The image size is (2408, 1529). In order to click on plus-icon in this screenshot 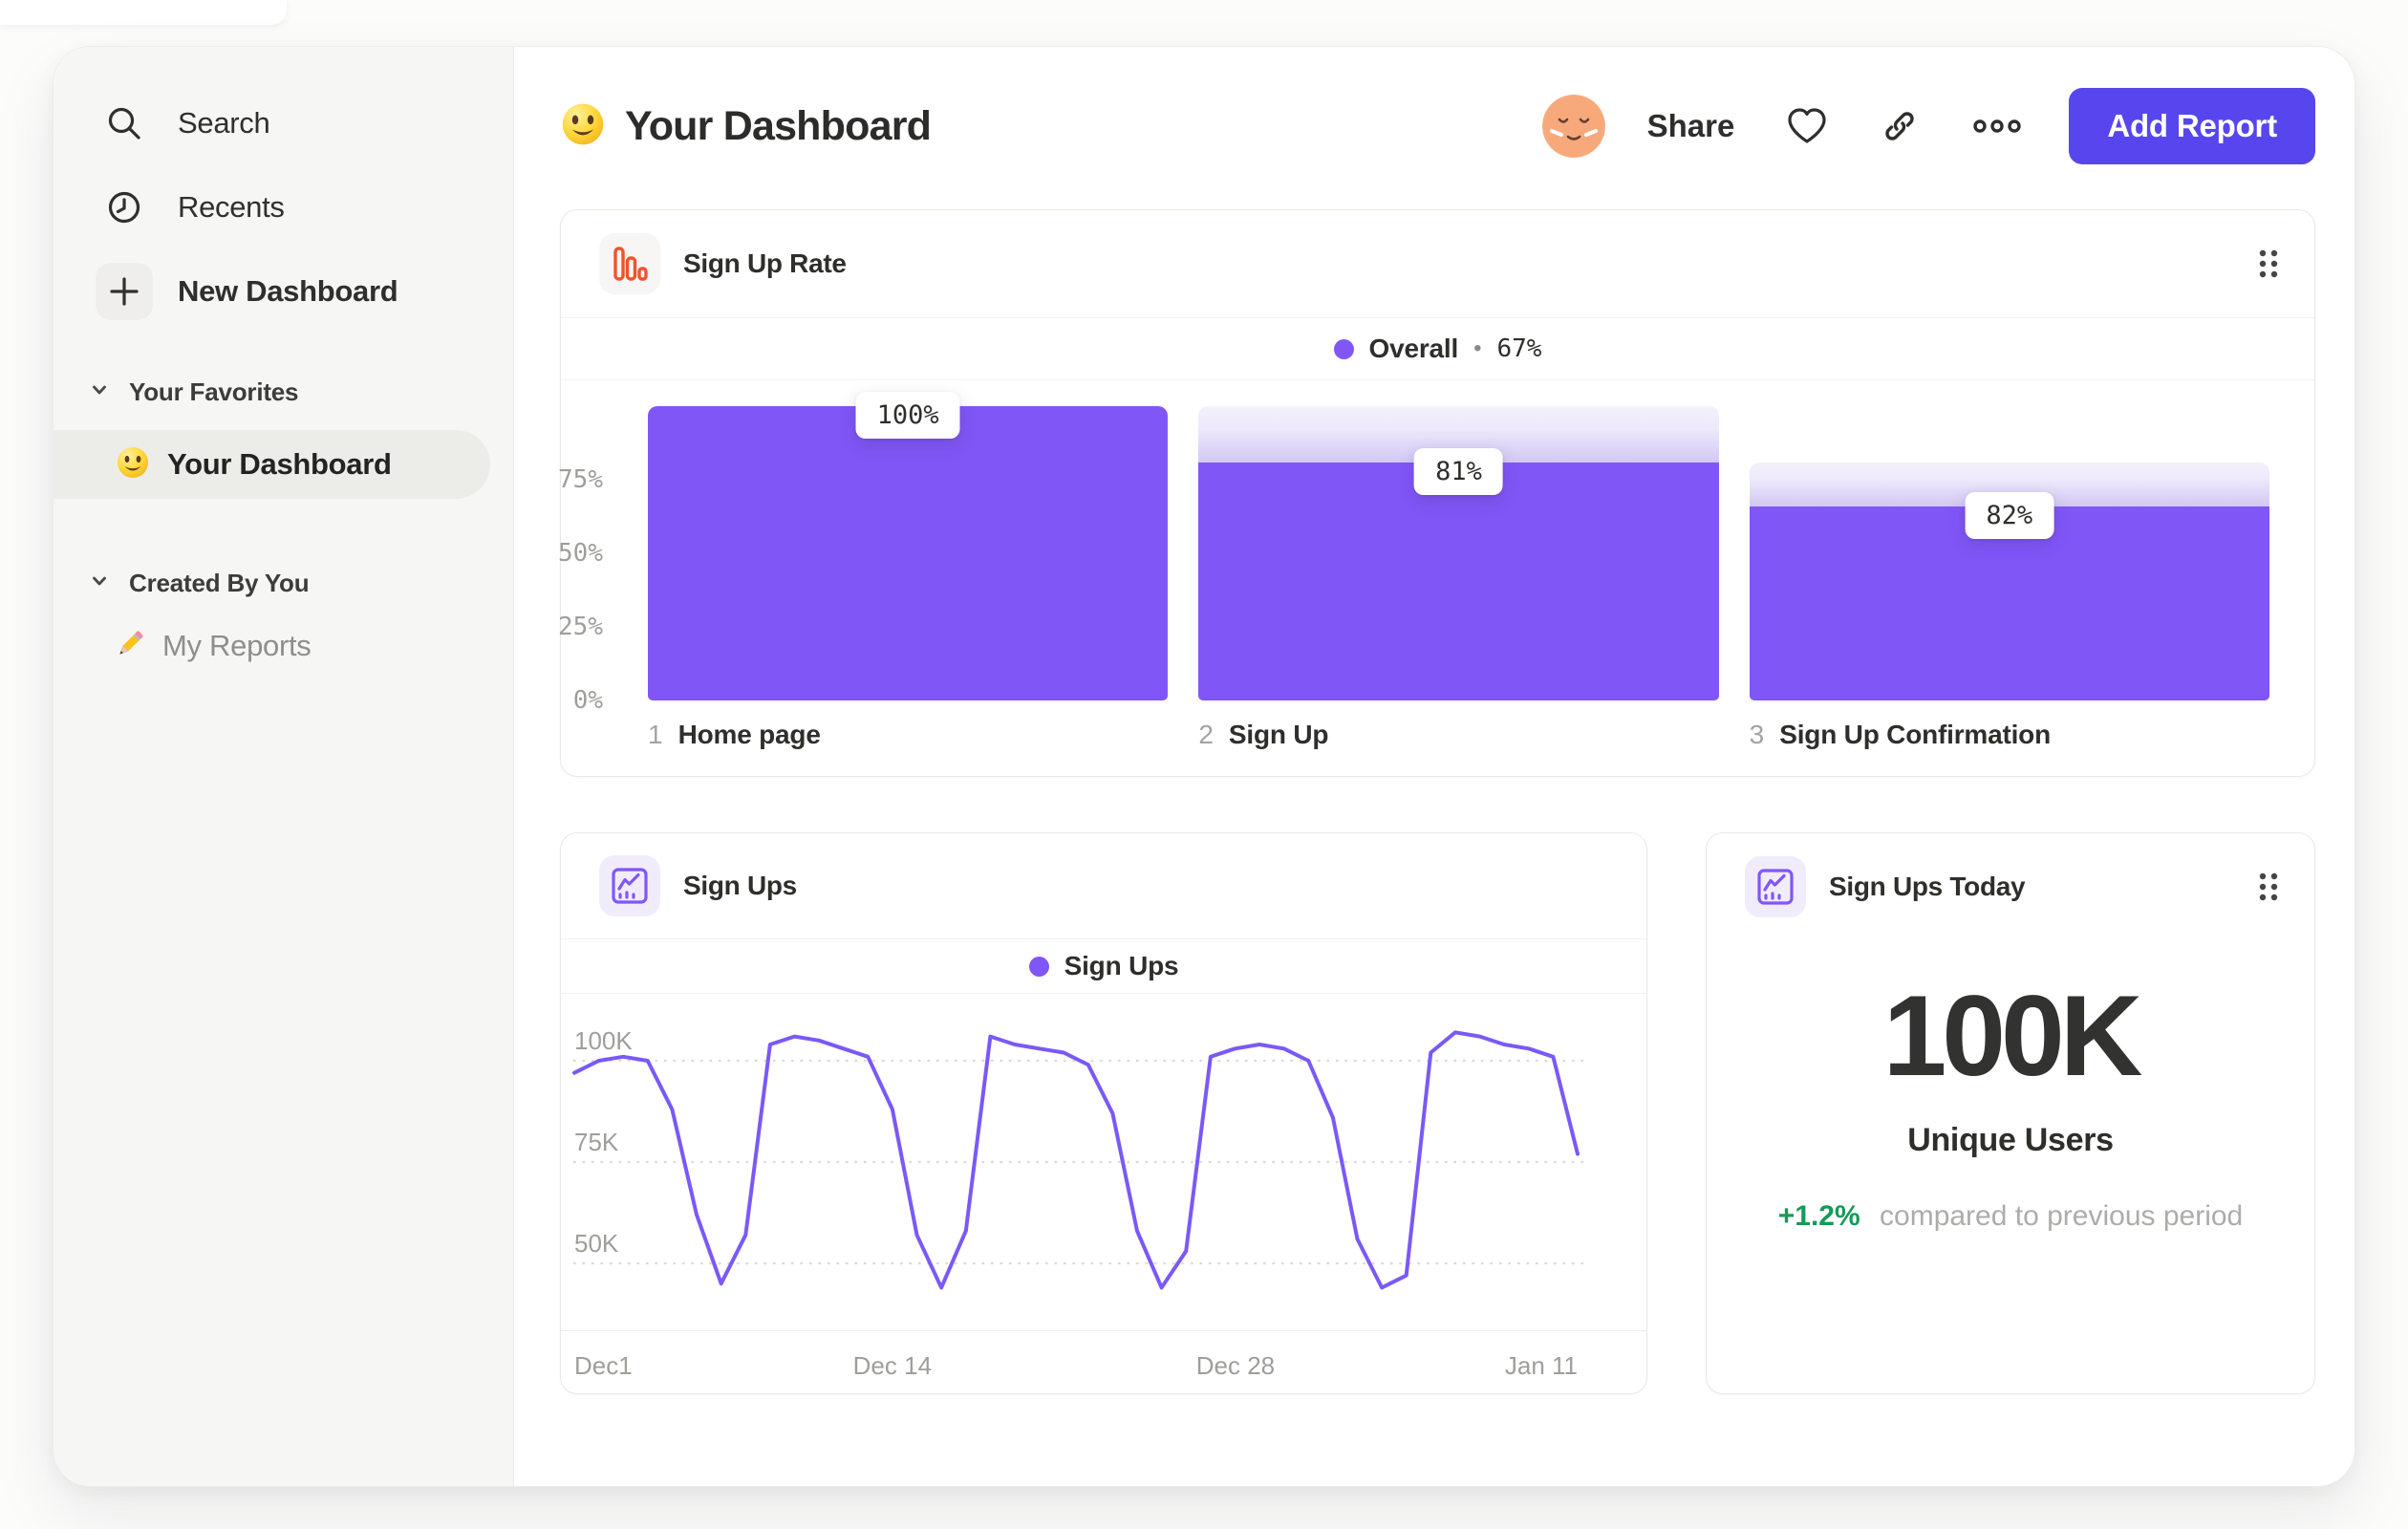, I will do `click(125, 291)`.